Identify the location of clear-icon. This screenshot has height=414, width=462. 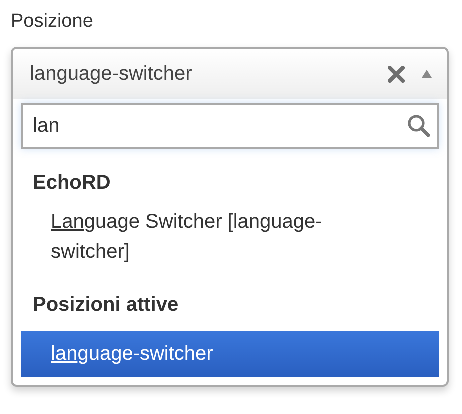
(396, 74).